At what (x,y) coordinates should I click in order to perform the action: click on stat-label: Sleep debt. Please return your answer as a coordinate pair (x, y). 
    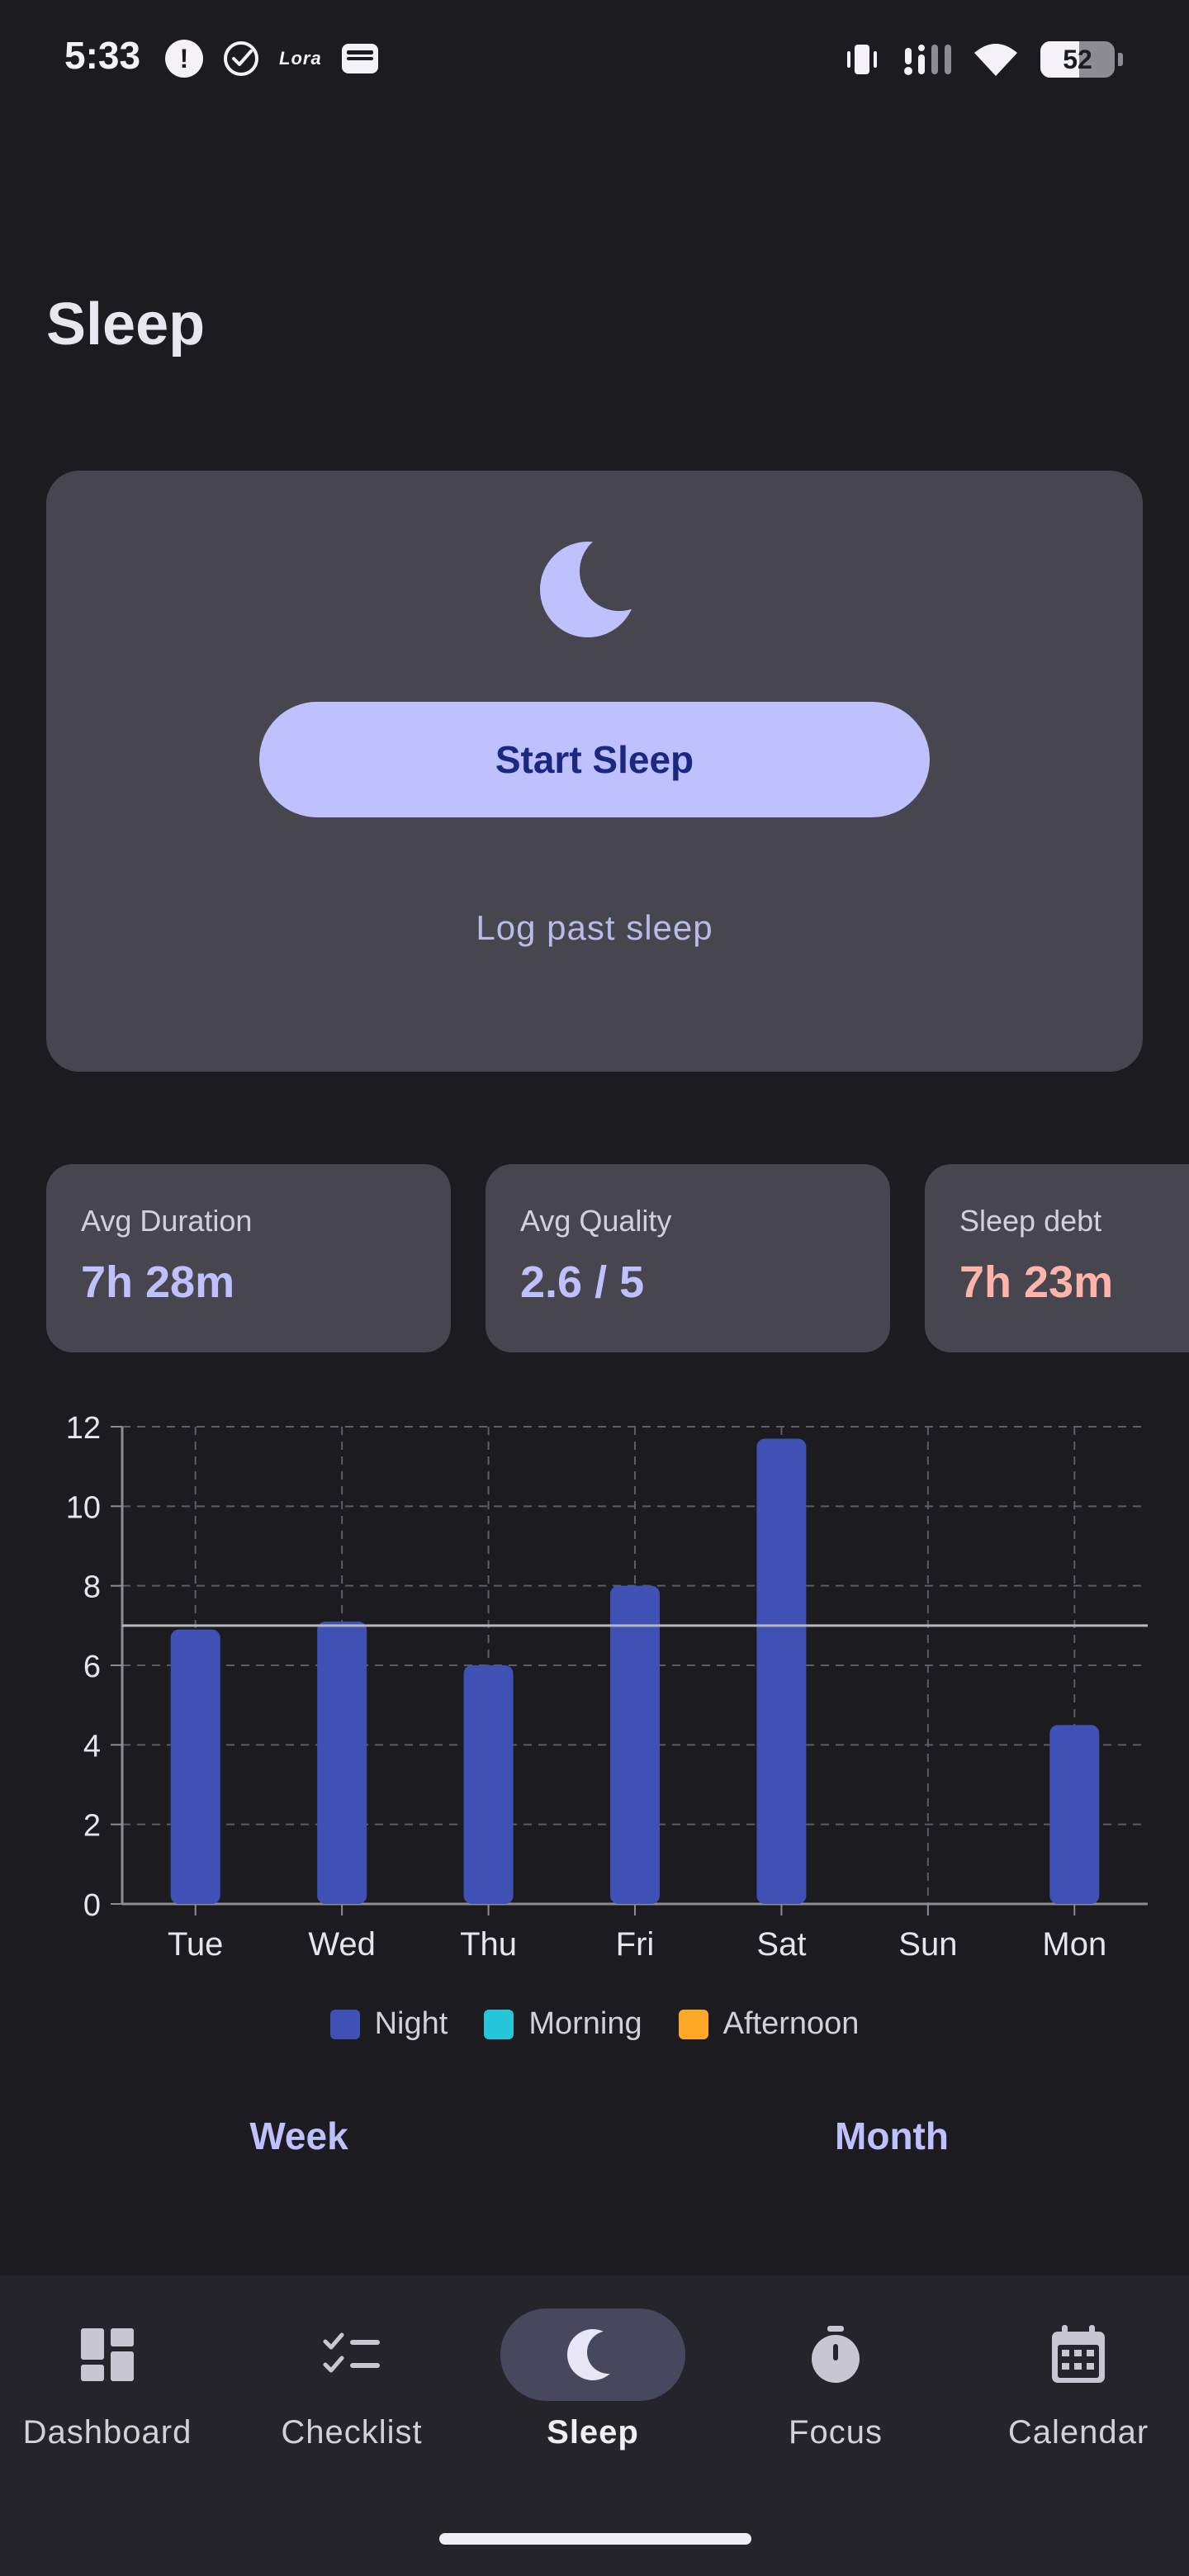
    Looking at the image, I should click on (1030, 1221).